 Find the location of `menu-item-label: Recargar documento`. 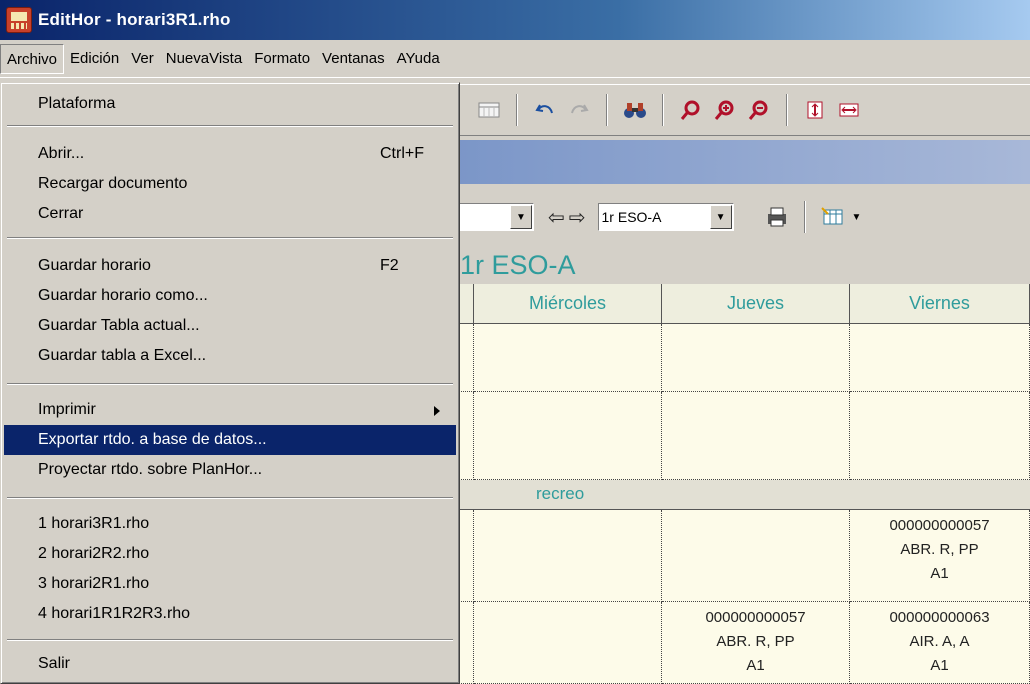

menu-item-label: Recargar documento is located at coordinates (113, 183).